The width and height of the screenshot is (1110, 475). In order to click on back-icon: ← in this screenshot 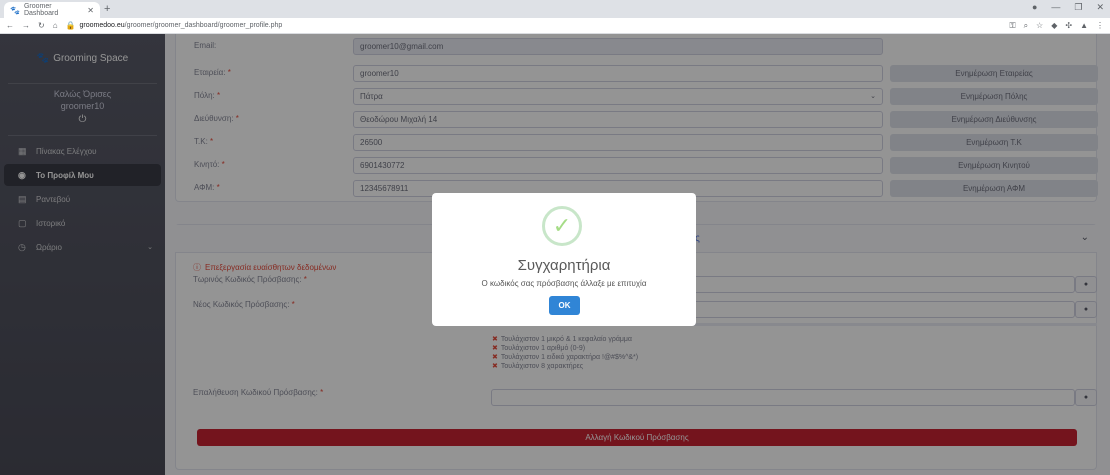, I will do `click(10, 25)`.